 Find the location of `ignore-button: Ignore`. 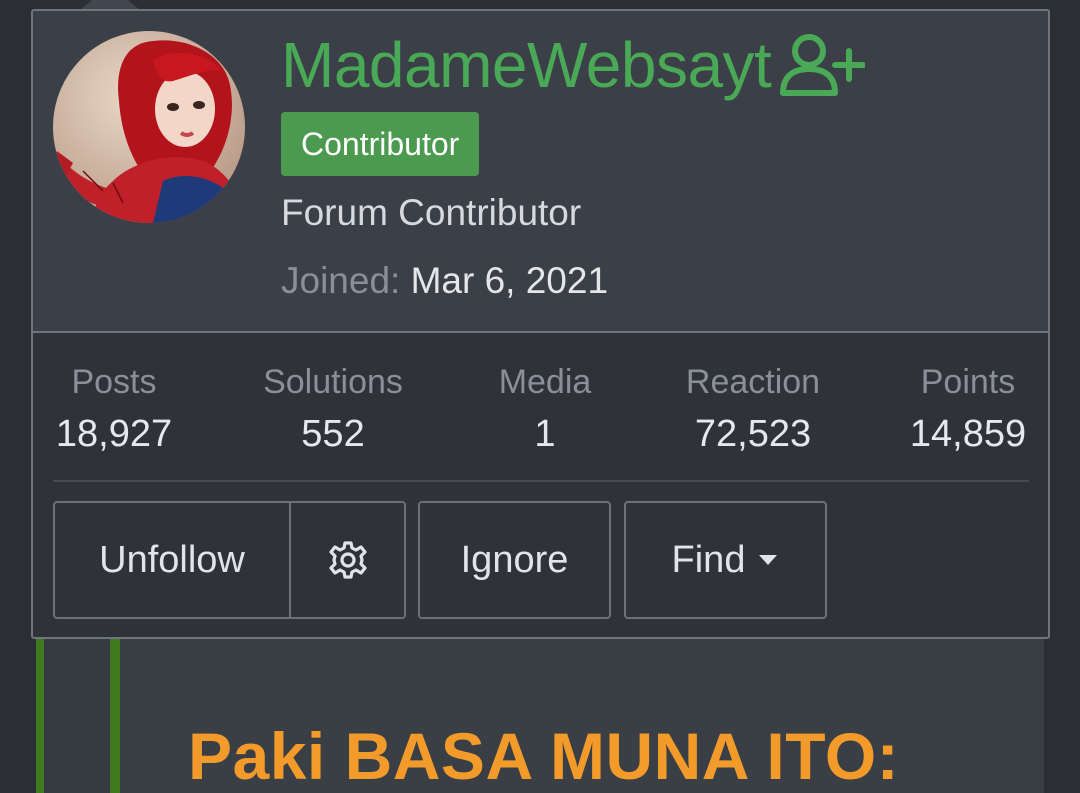

ignore-button: Ignore is located at coordinates (514, 560).